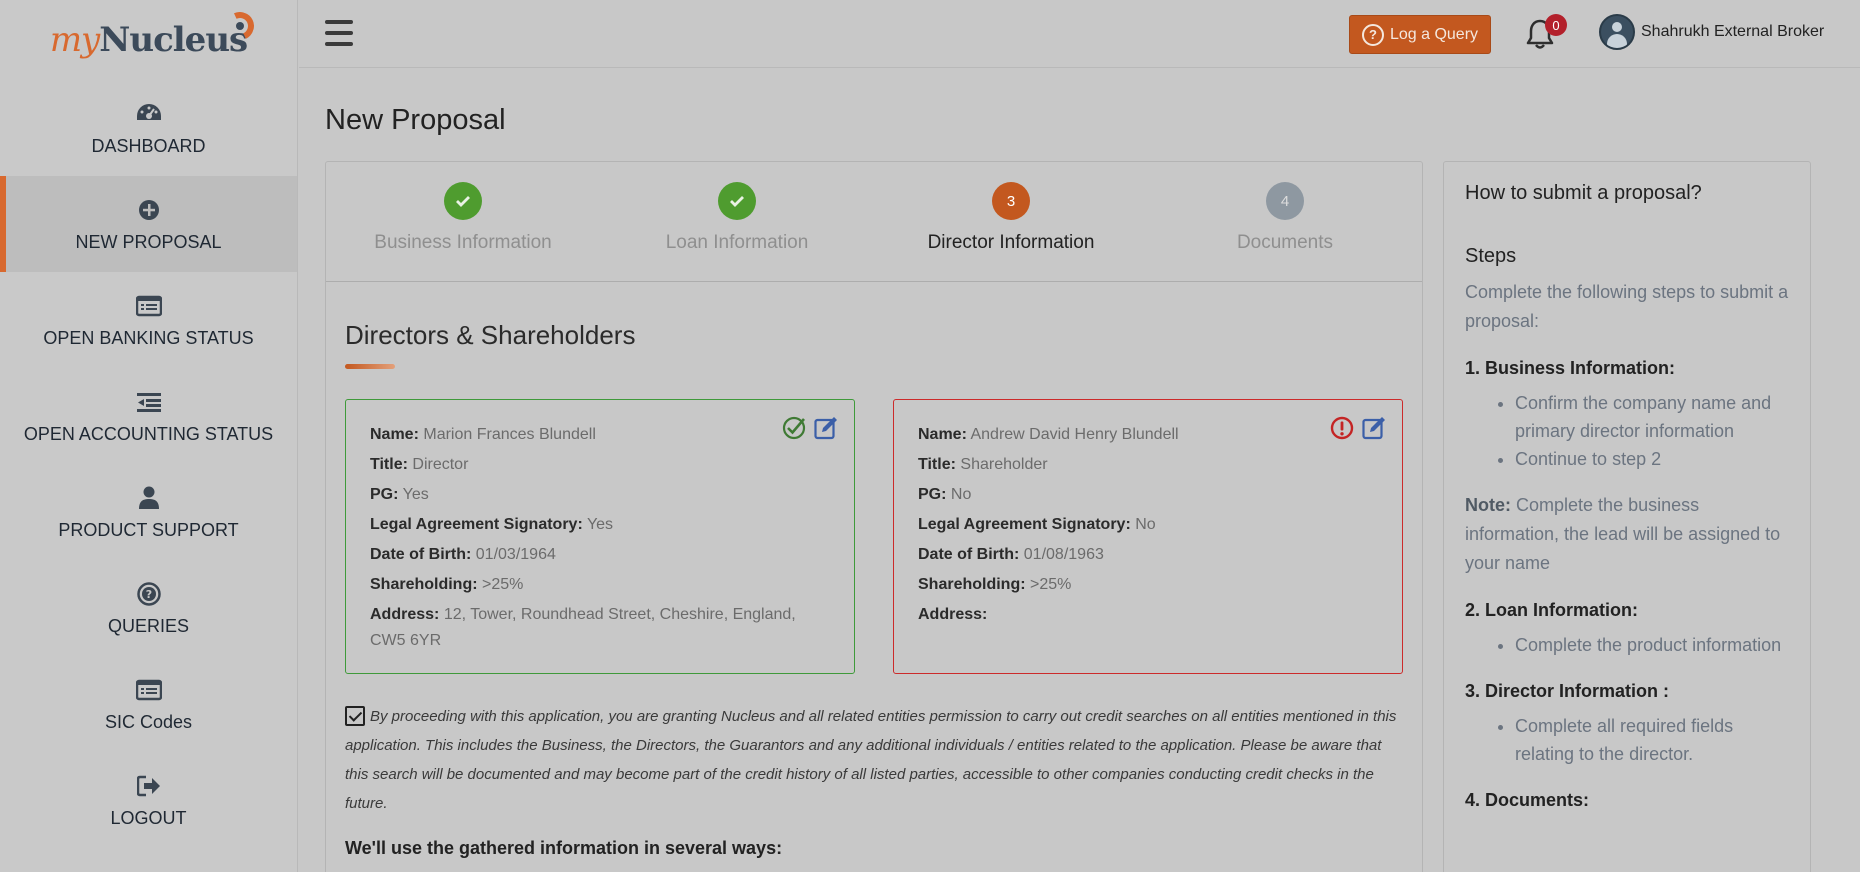  I want to click on director-shareholding-row: Shareholding: >25%, so click(1148, 585).